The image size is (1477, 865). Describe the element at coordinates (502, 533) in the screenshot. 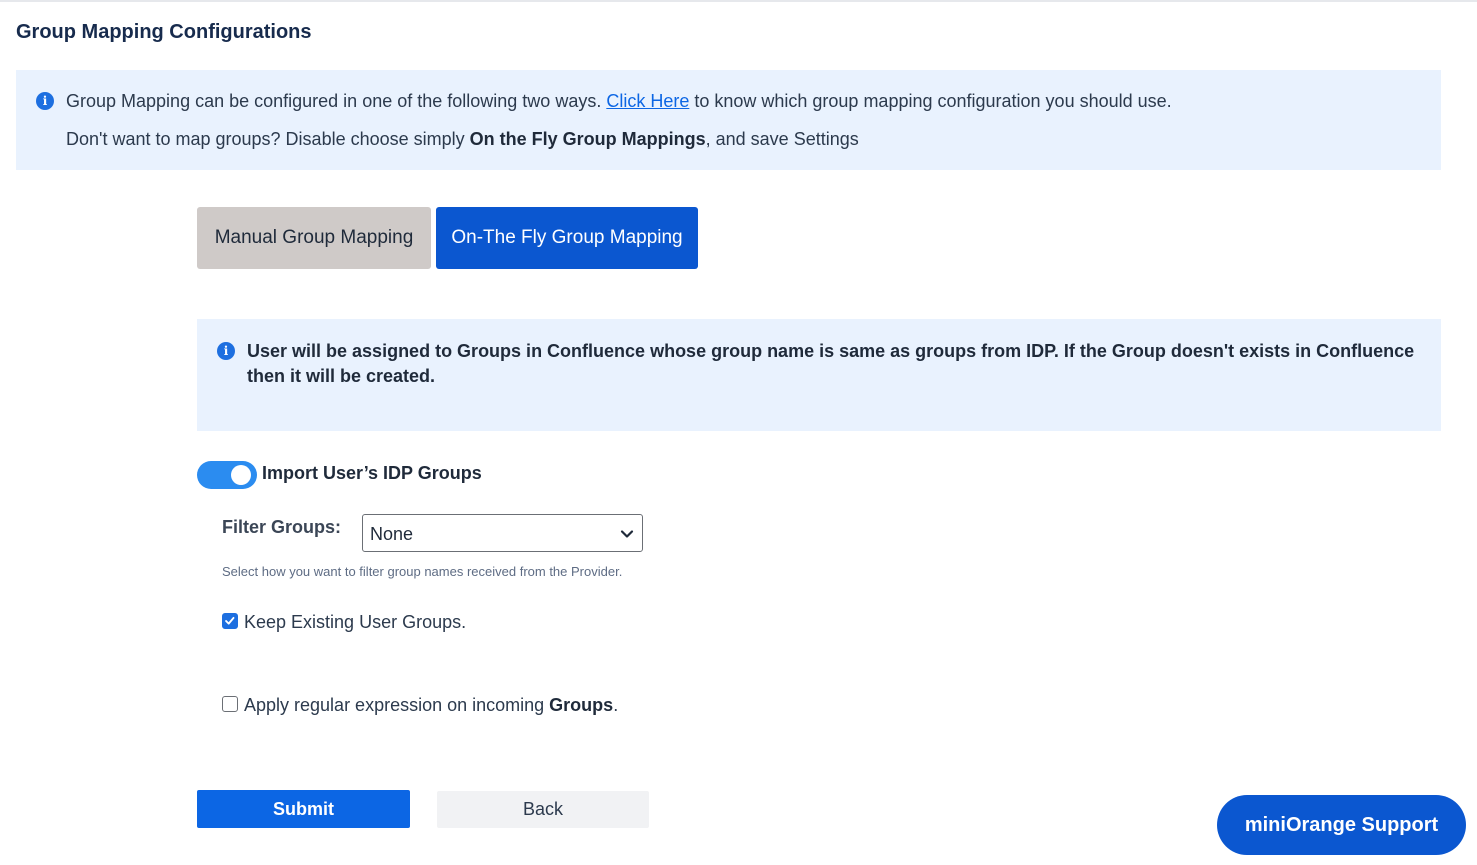

I see `filter-groups-select: None` at that location.